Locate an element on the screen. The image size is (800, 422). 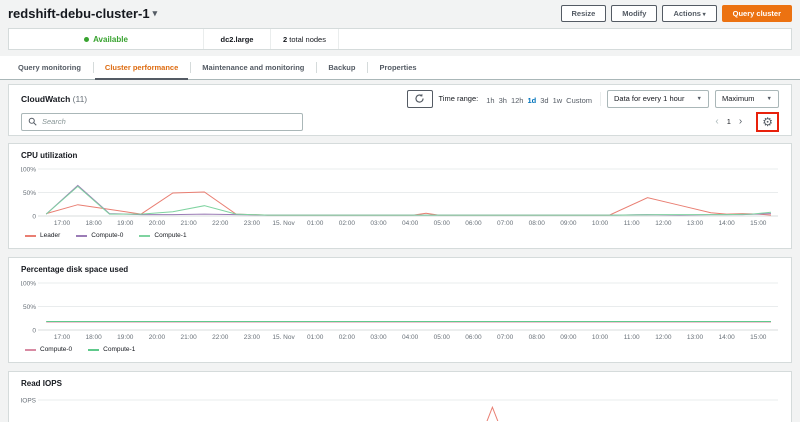
legend-item-compute-0: Compute-0 is located at coordinates (48, 349).